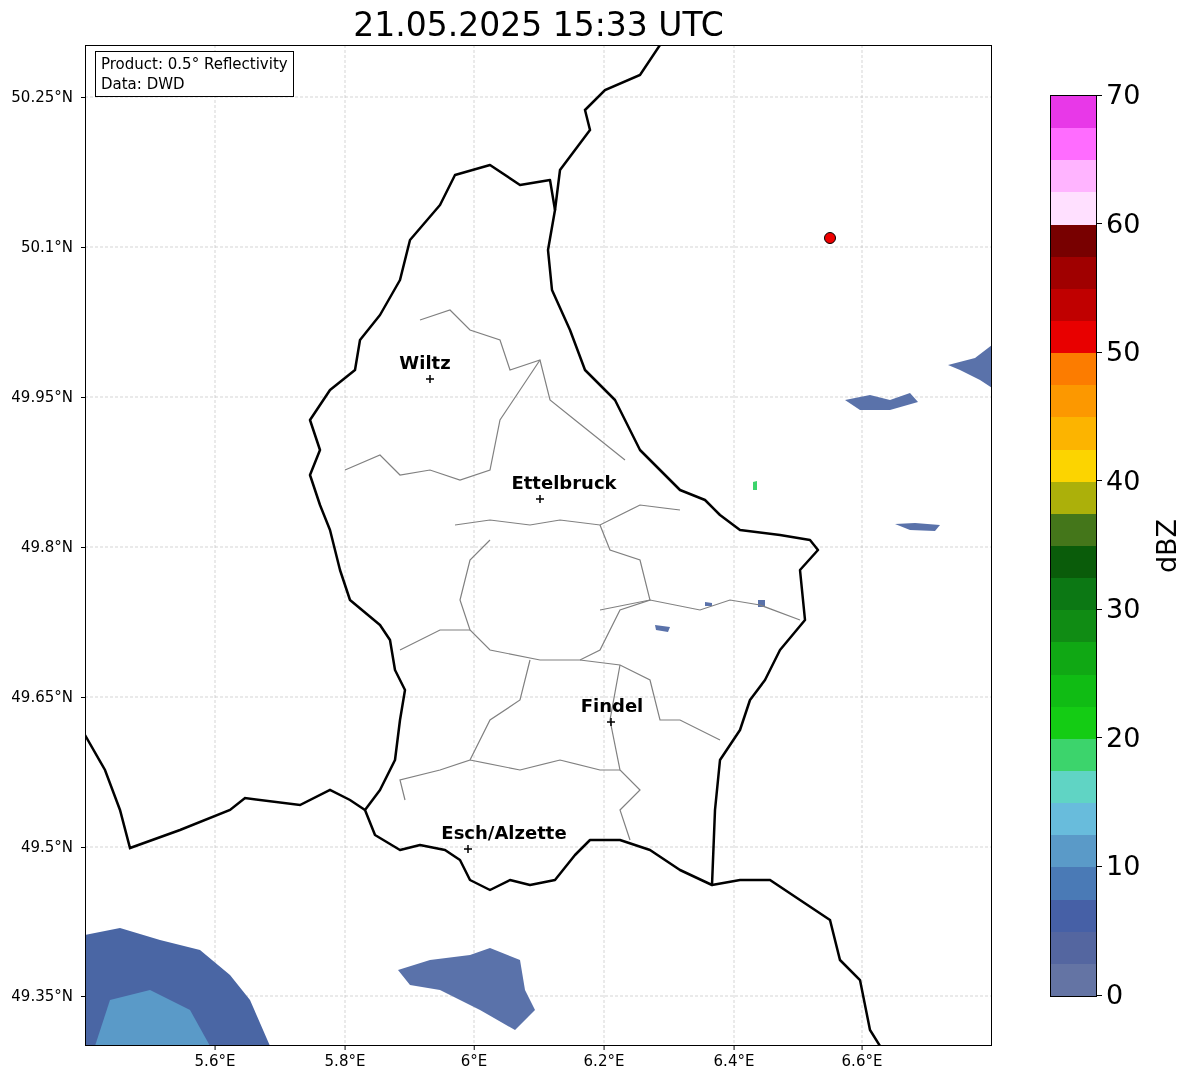 This screenshot has height=1081, width=1184. Describe the element at coordinates (42, 97) in the screenshot. I see `latitude-label: 50.25°N` at that location.